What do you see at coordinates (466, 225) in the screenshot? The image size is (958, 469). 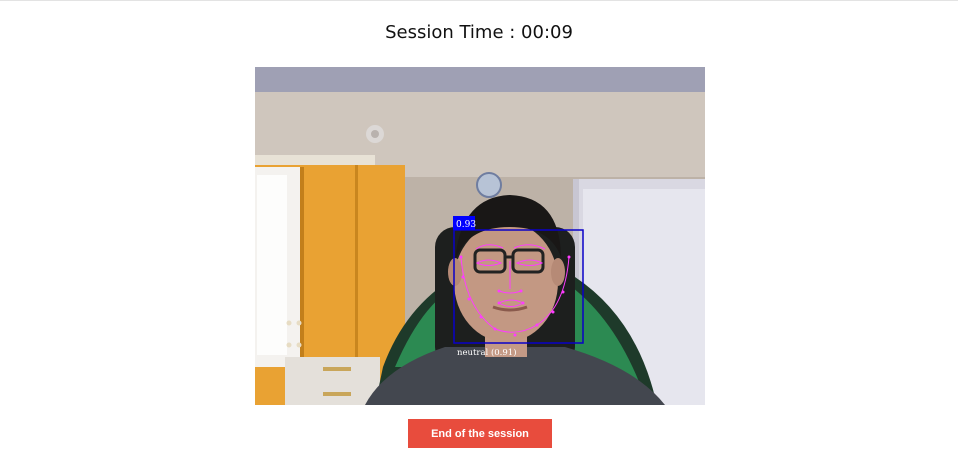 I see `detection-score: 0.93` at bounding box center [466, 225].